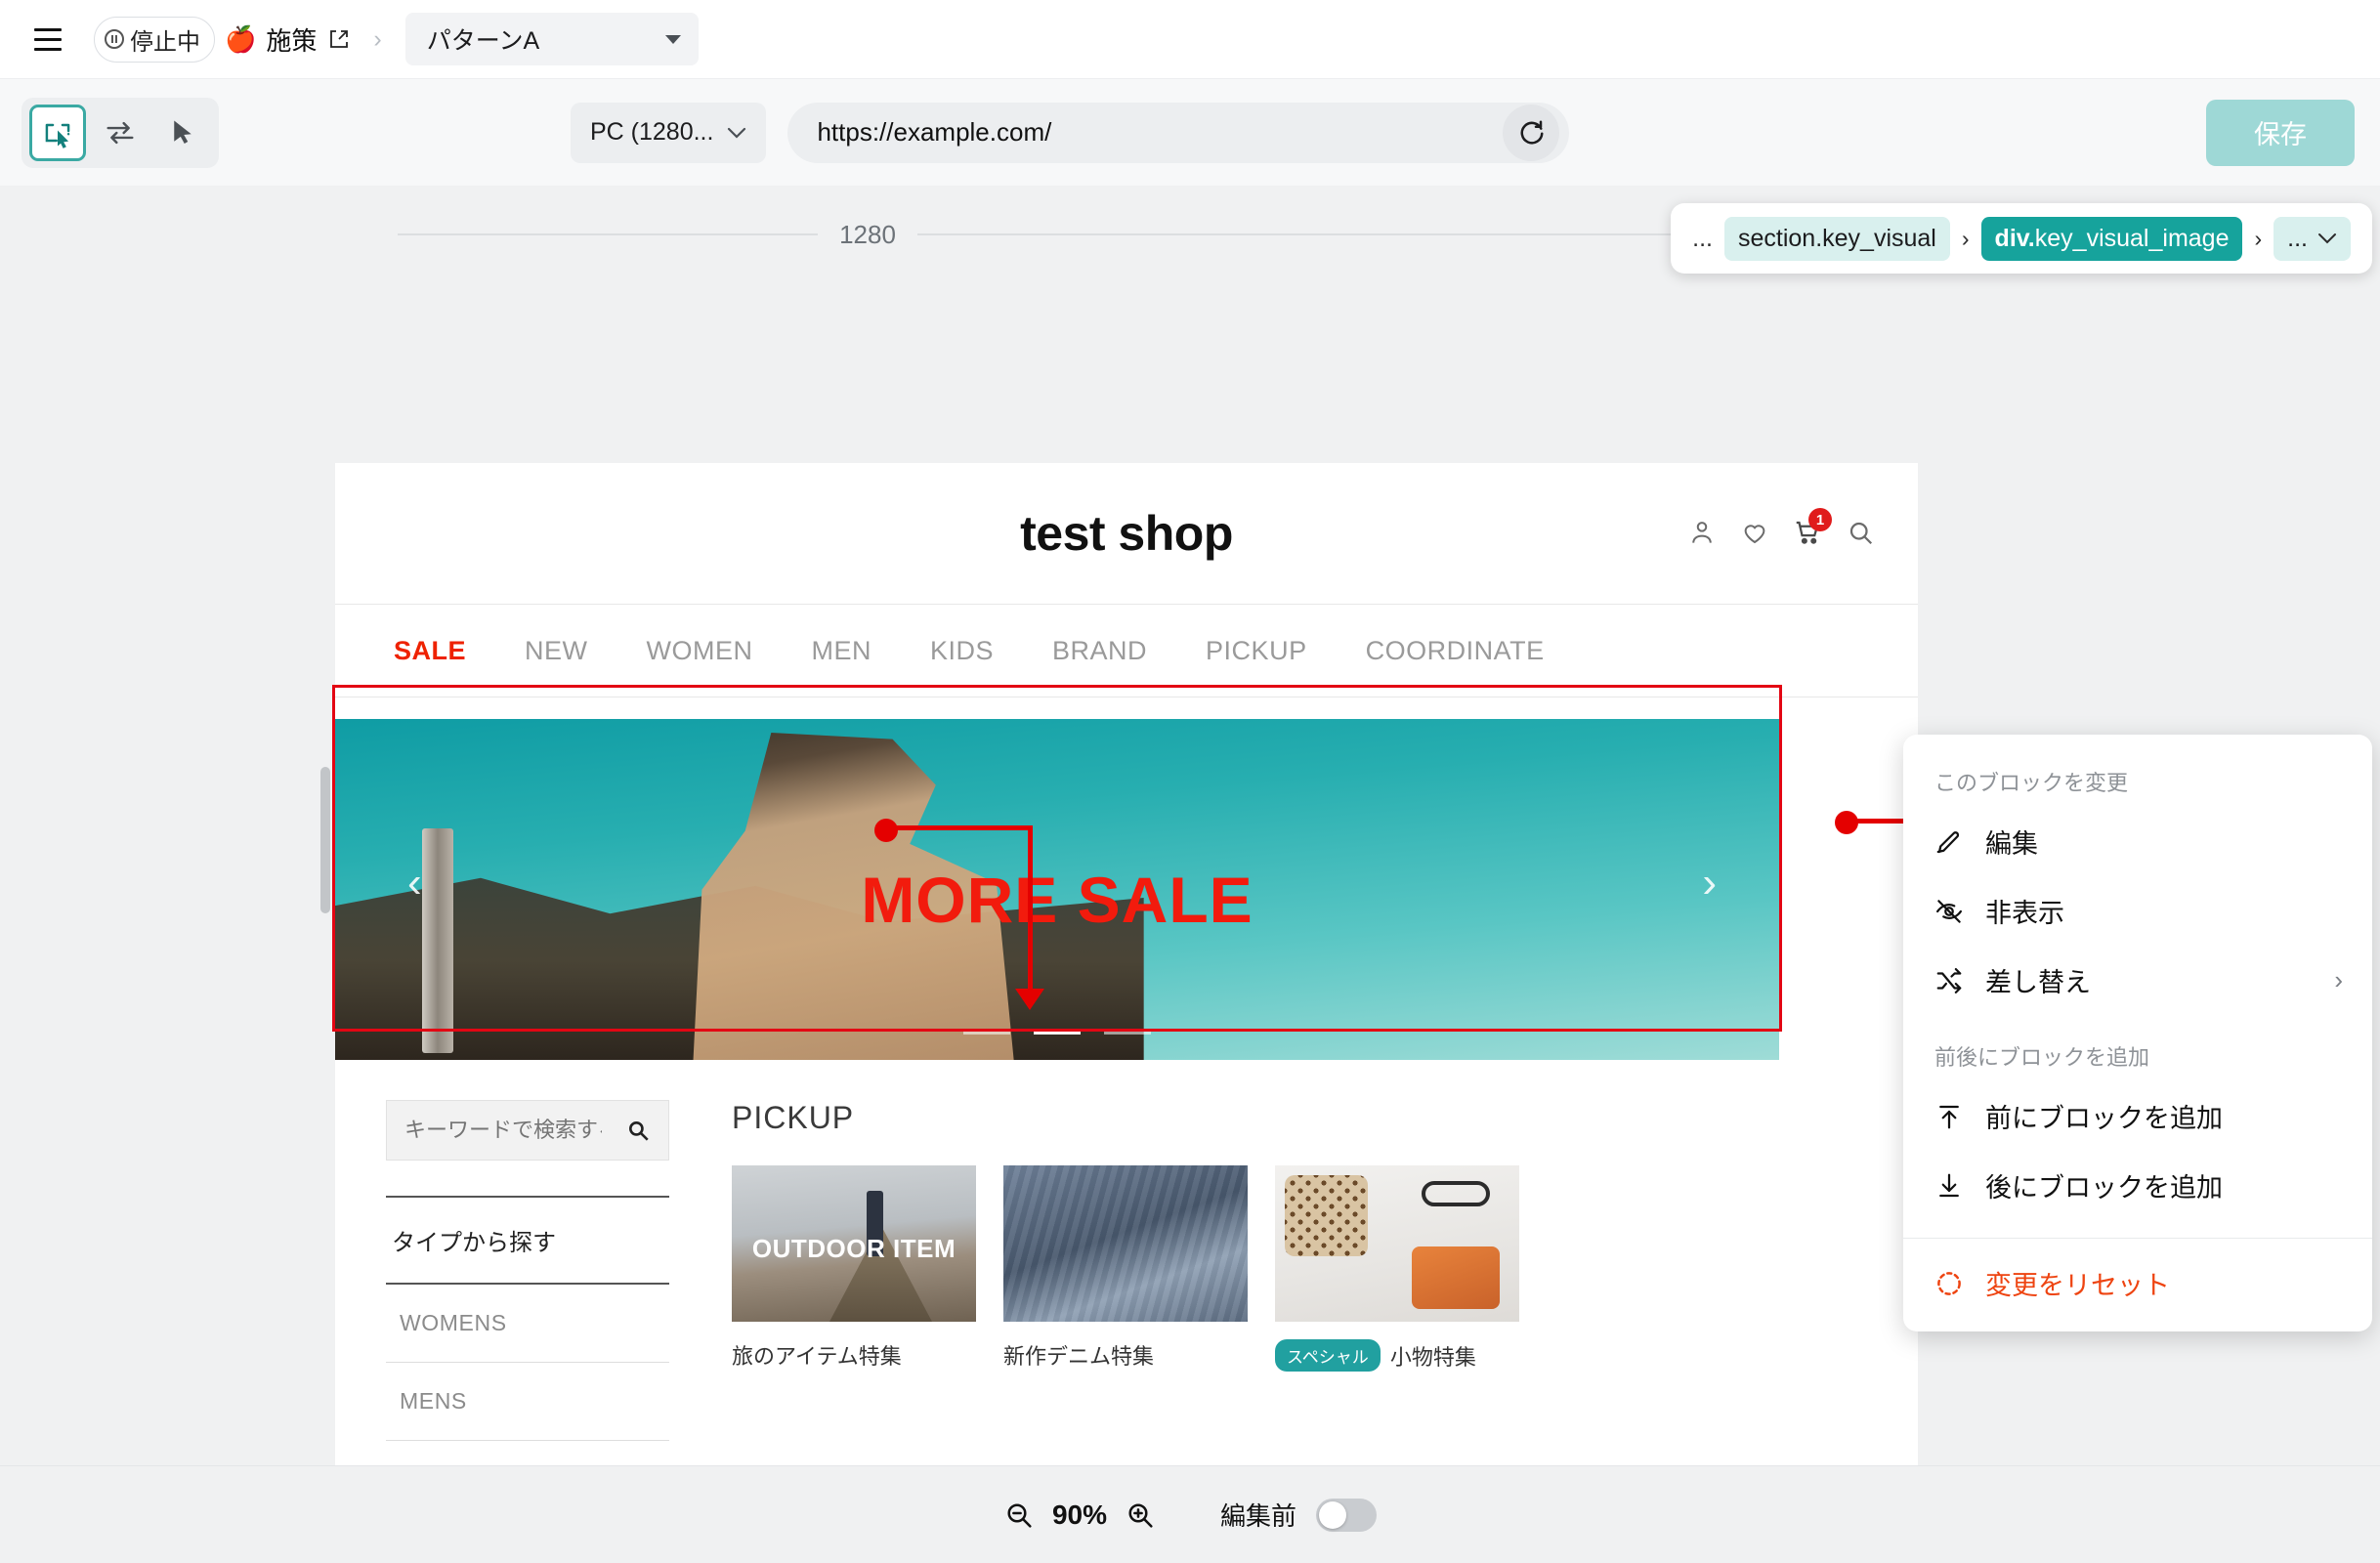  I want to click on canvas-scrollbar, so click(325, 840).